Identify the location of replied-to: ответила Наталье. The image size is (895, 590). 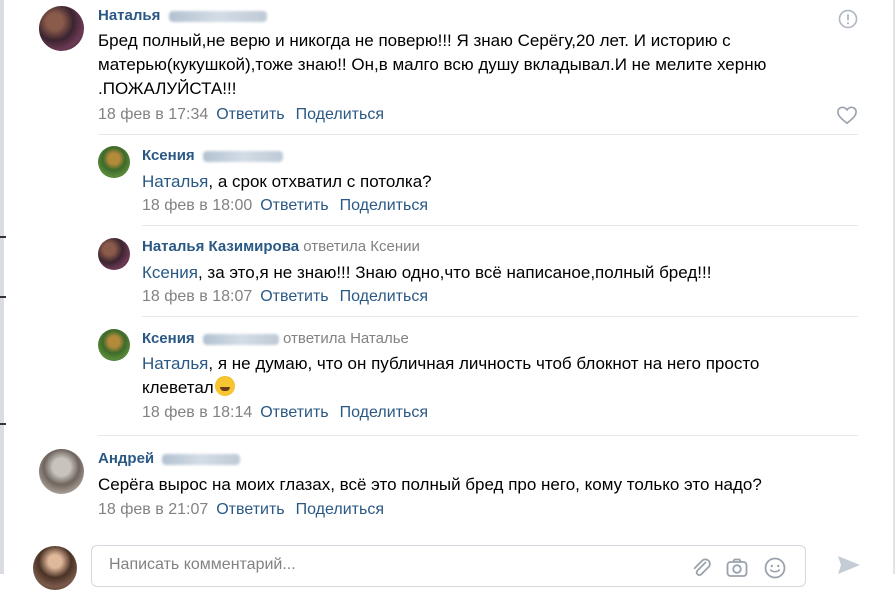
(346, 338).